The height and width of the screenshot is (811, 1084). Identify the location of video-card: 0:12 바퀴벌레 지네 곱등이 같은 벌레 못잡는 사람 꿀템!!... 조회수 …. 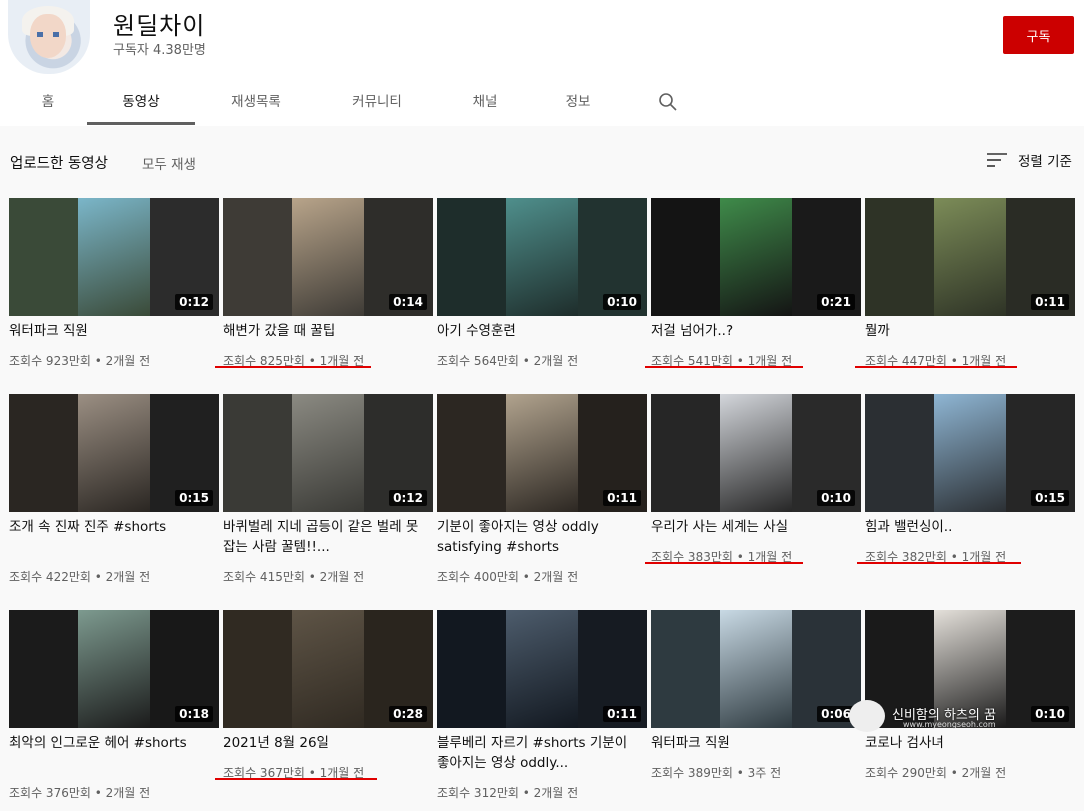
(328, 491).